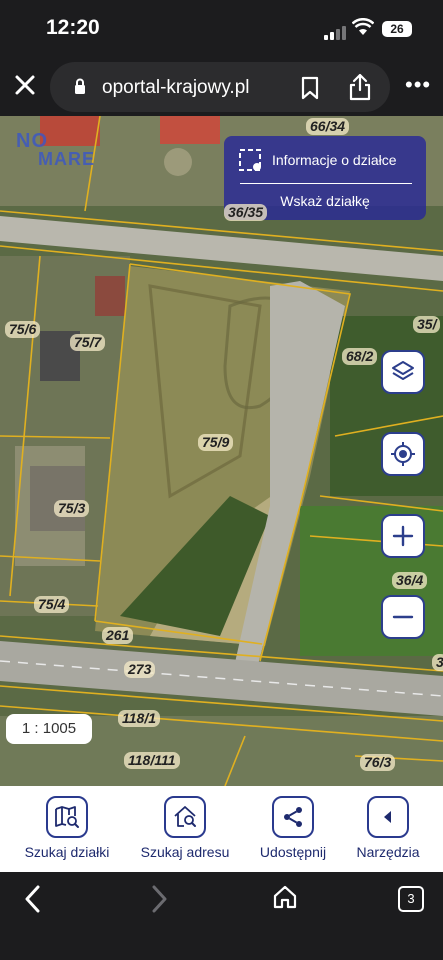 This screenshot has height=960, width=443. What do you see at coordinates (285, 897) in the screenshot?
I see `home-icon` at bounding box center [285, 897].